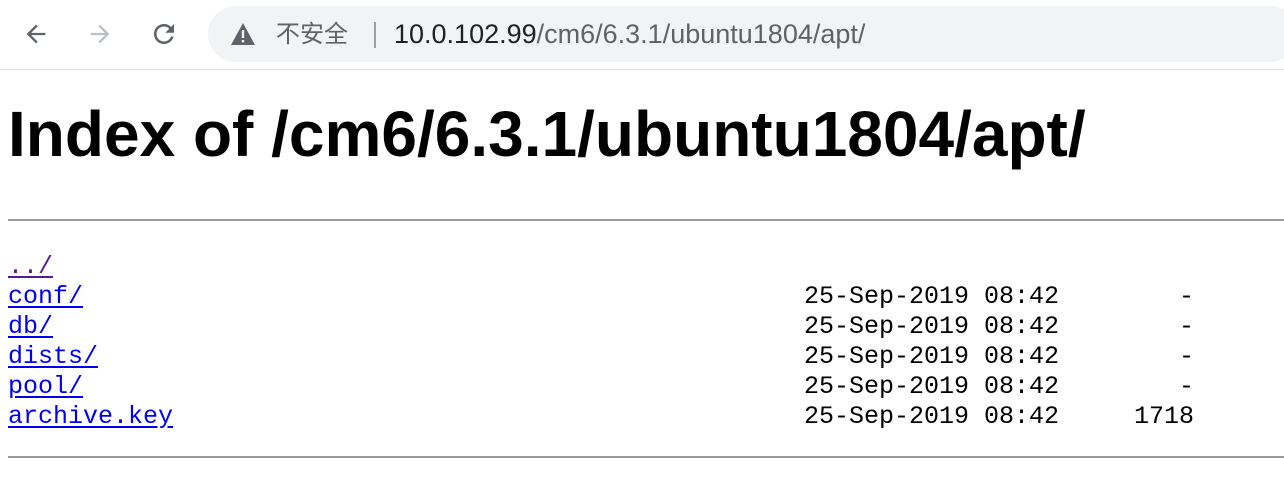  I want to click on entry-size: 1718, so click(1163, 416).